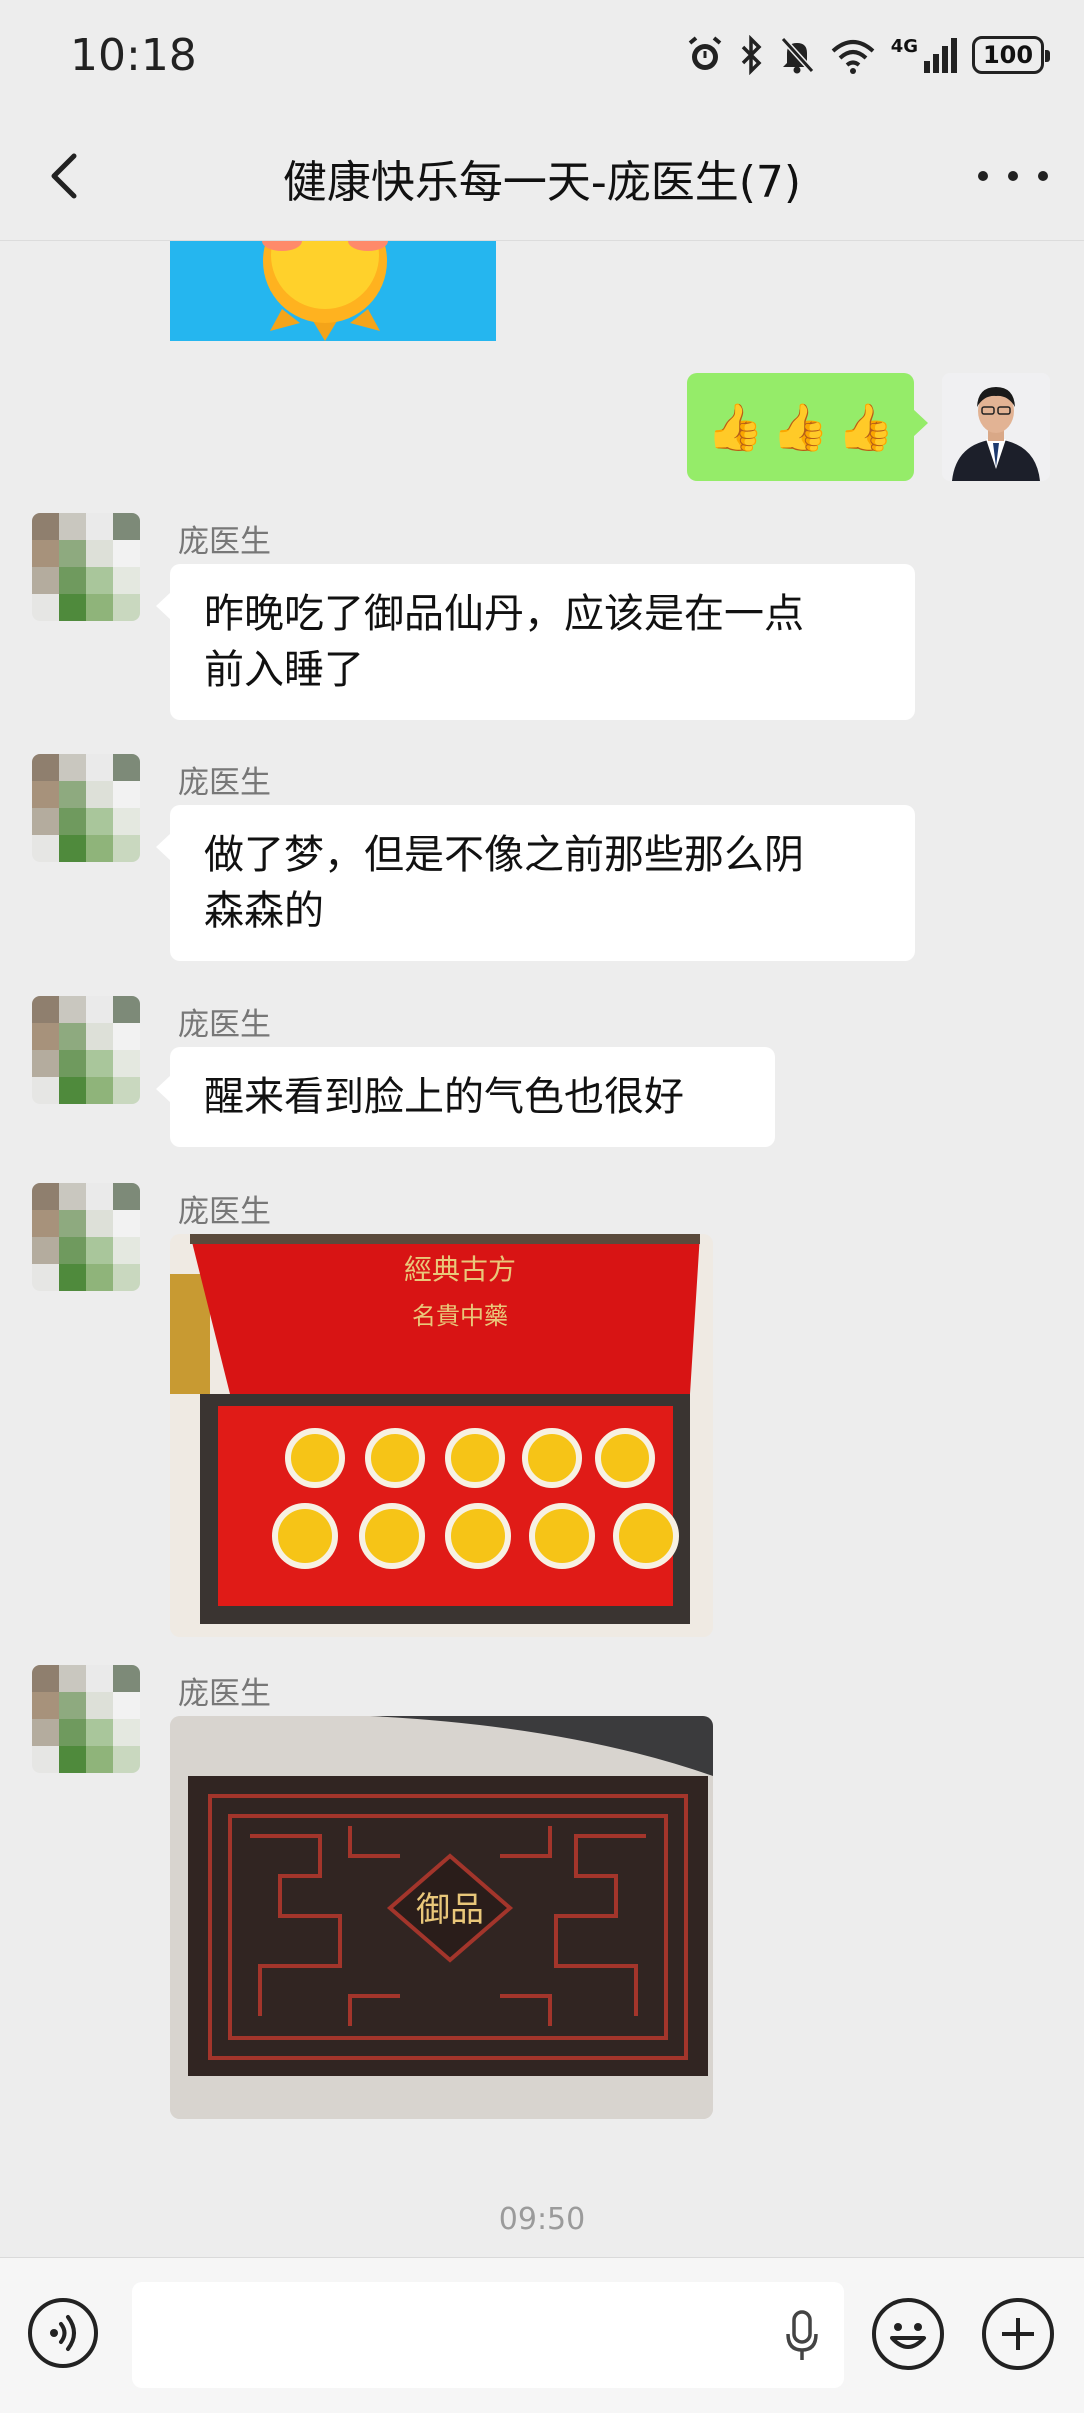 The width and height of the screenshot is (1084, 2413). What do you see at coordinates (904, 46) in the screenshot?
I see `network-type: 4G` at bounding box center [904, 46].